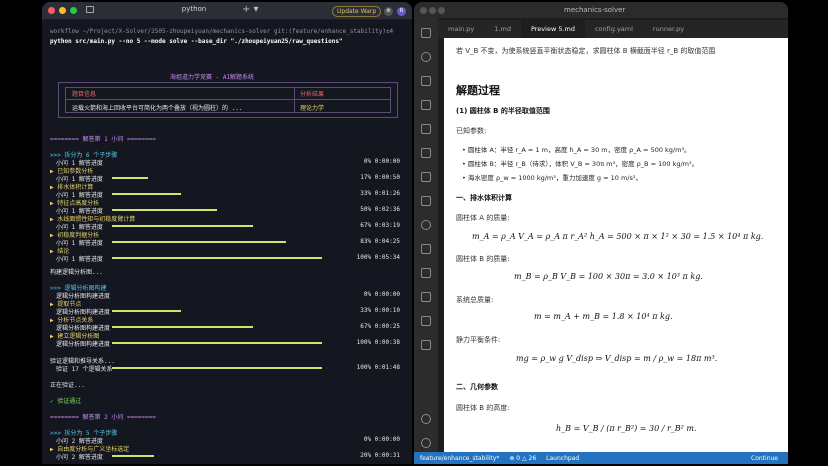  What do you see at coordinates (103, 417) in the screenshot?
I see `section-header-2: ======== 解答第 2 小问 ========` at bounding box center [103, 417].